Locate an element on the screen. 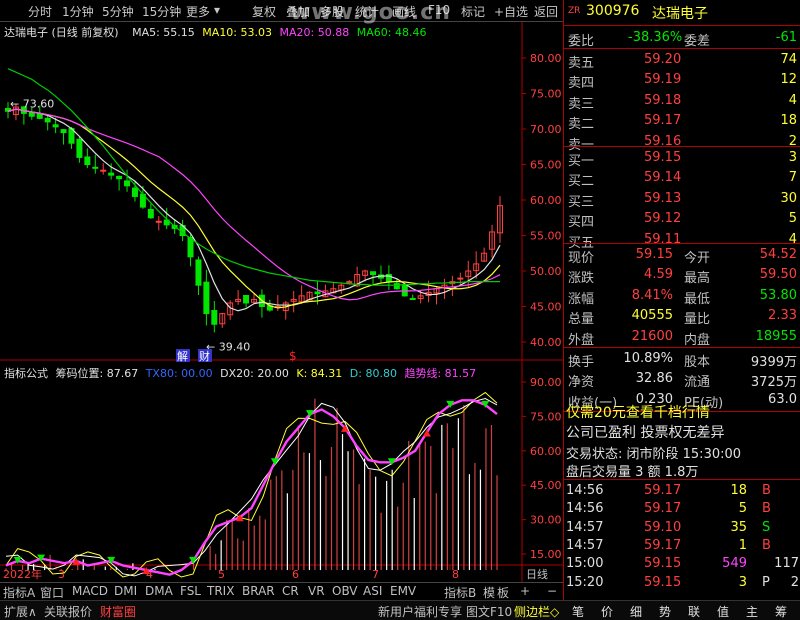 This screenshot has width=800, height=620. level-price: 59.20 is located at coordinates (663, 59).